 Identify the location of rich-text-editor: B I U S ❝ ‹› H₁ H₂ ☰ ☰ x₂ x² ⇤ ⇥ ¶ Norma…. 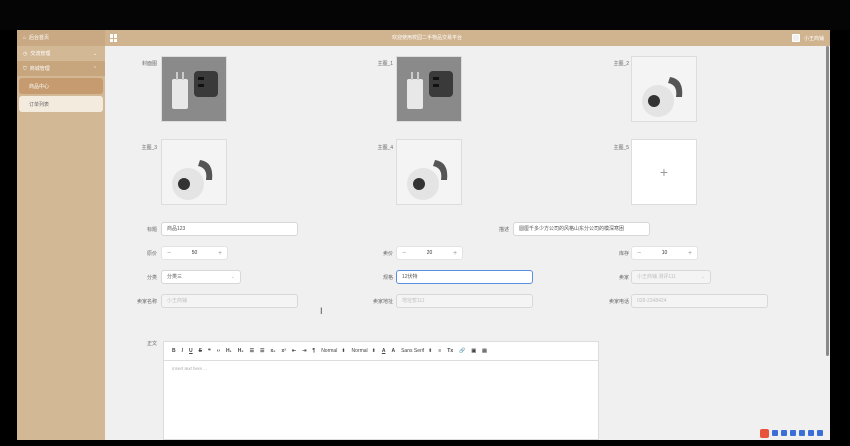
(381, 390).